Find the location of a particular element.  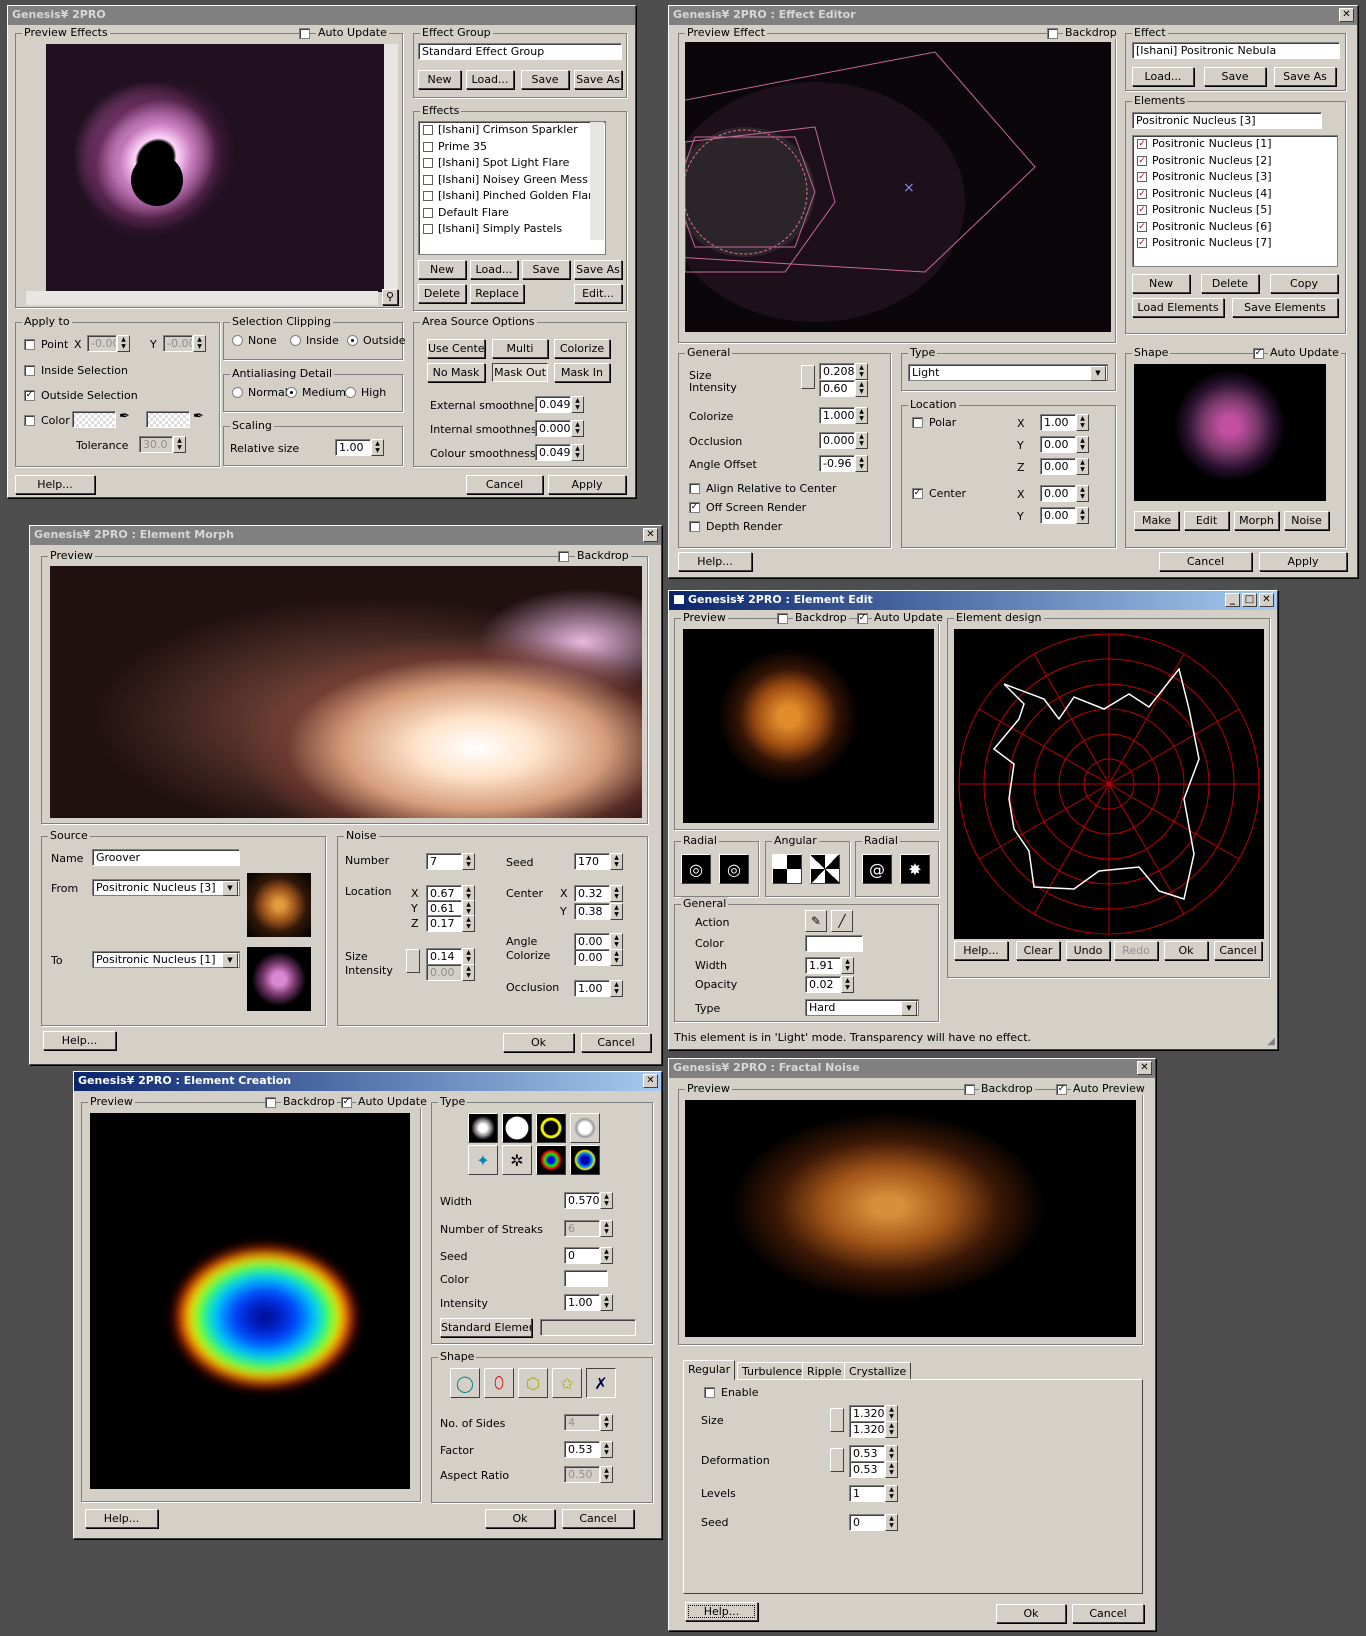

fractal-seed-spinner: ▲ ▼ is located at coordinates (891, 1522).